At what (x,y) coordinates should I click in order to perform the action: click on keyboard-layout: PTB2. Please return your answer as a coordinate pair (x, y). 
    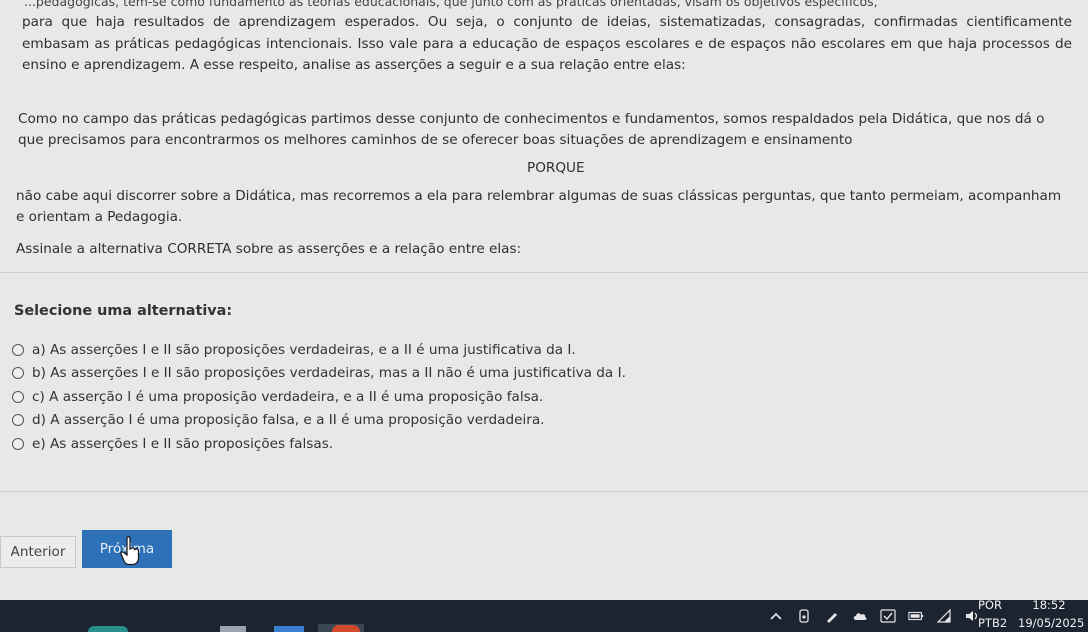
    Looking at the image, I should click on (993, 623).